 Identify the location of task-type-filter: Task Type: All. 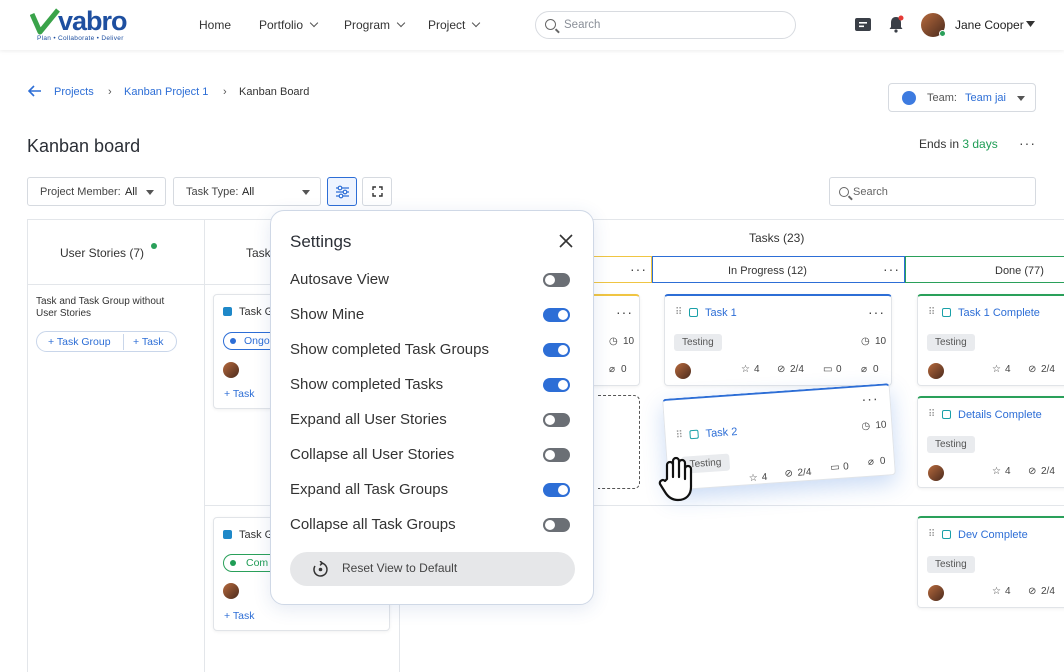
(247, 191).